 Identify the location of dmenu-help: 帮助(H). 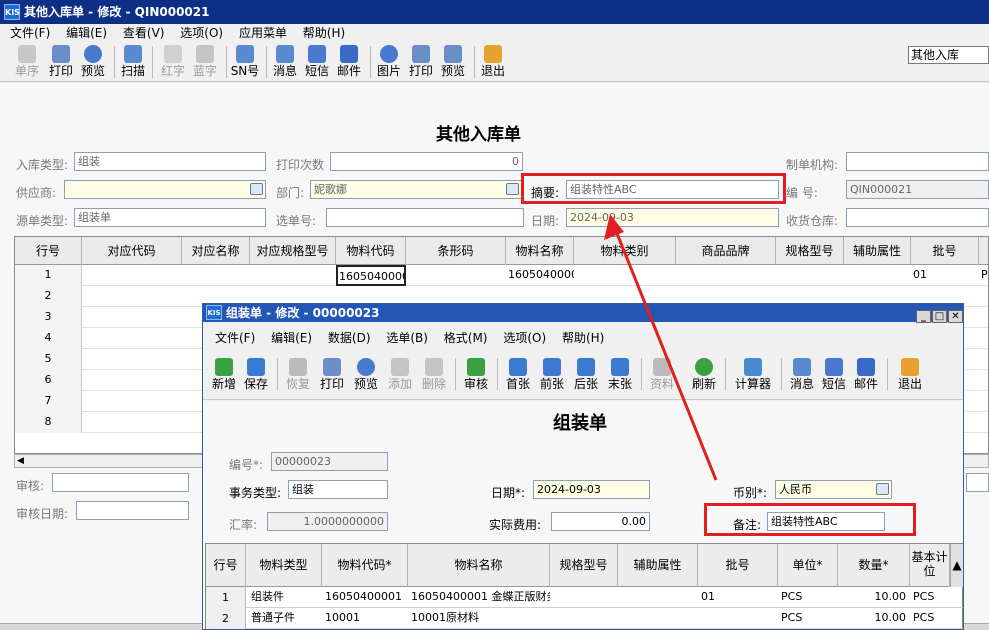
(583, 338).